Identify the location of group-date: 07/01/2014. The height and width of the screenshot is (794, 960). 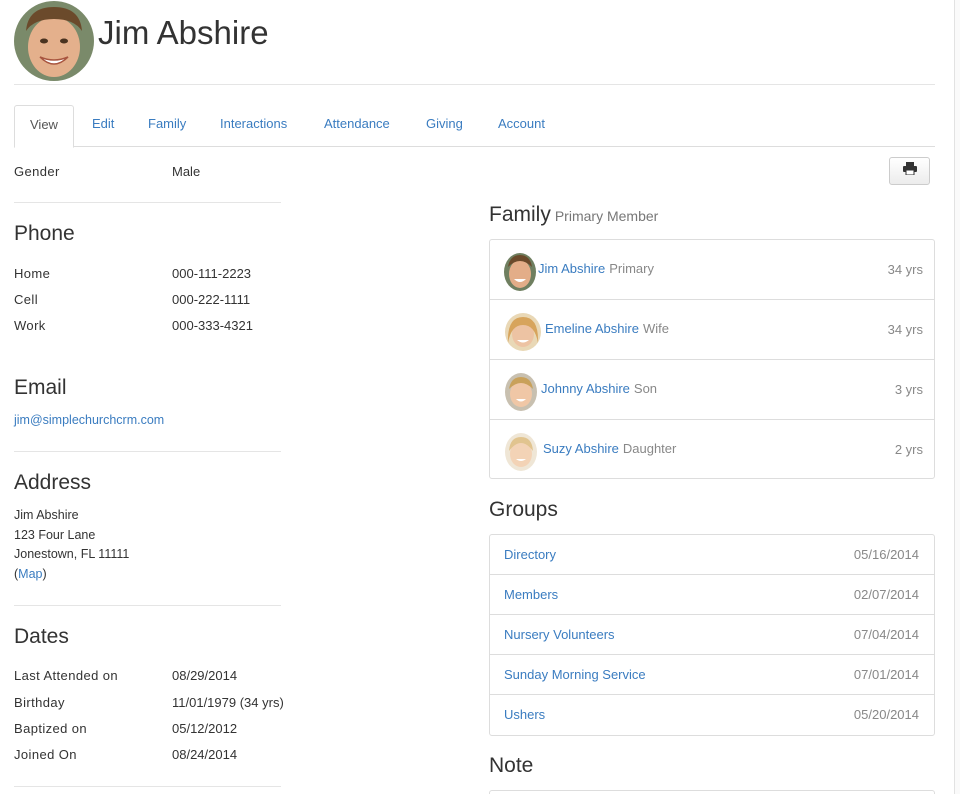
(886, 674).